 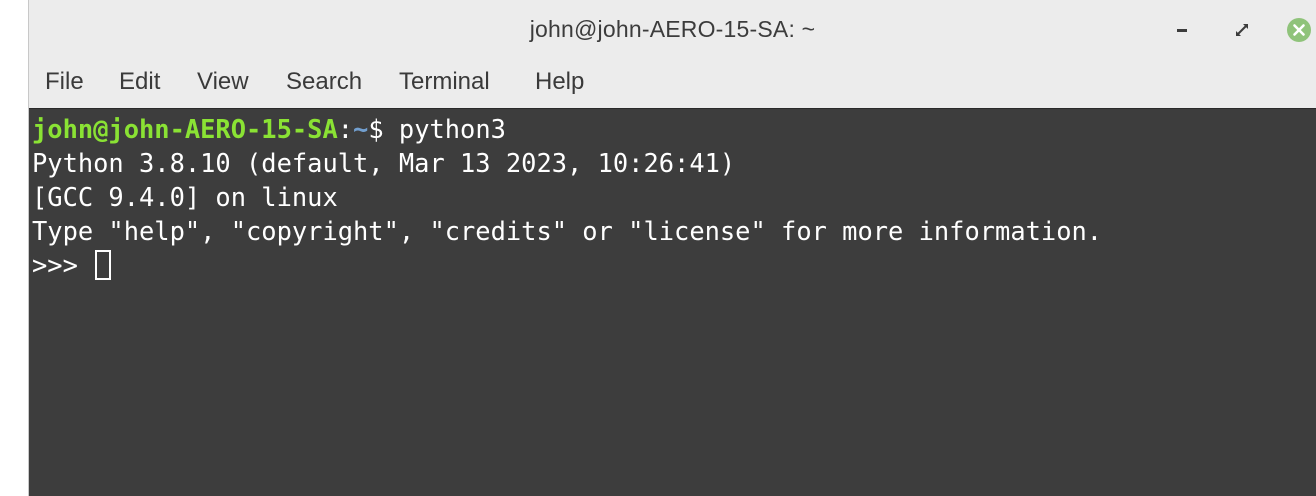 I want to click on title-bar: john@john-AERO-15-SA: ~, so click(x=672, y=31).